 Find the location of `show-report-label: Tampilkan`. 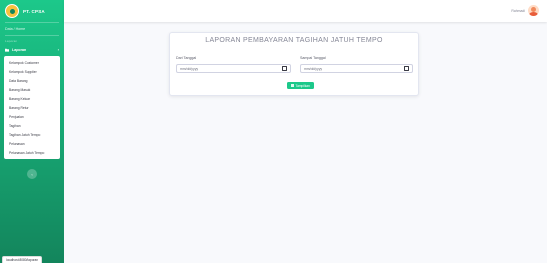

show-report-label: Tampilkan is located at coordinates (302, 85).